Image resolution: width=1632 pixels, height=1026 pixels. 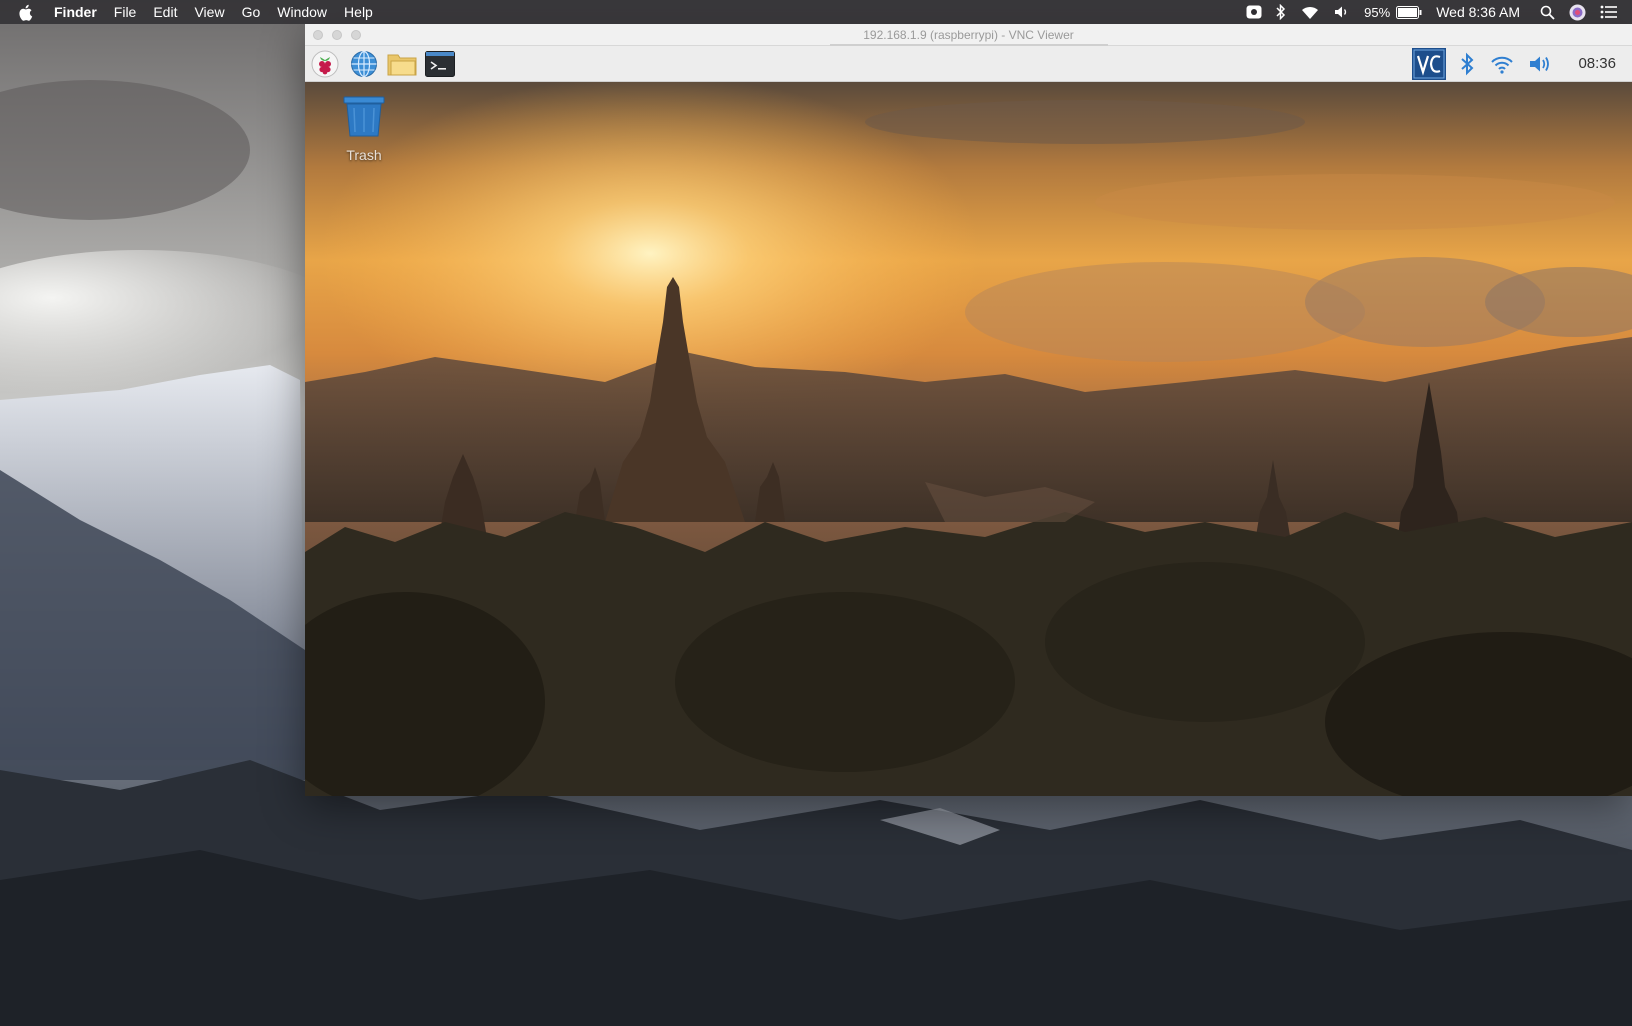 I want to click on raspberry-menu-icon, so click(x=325, y=64).